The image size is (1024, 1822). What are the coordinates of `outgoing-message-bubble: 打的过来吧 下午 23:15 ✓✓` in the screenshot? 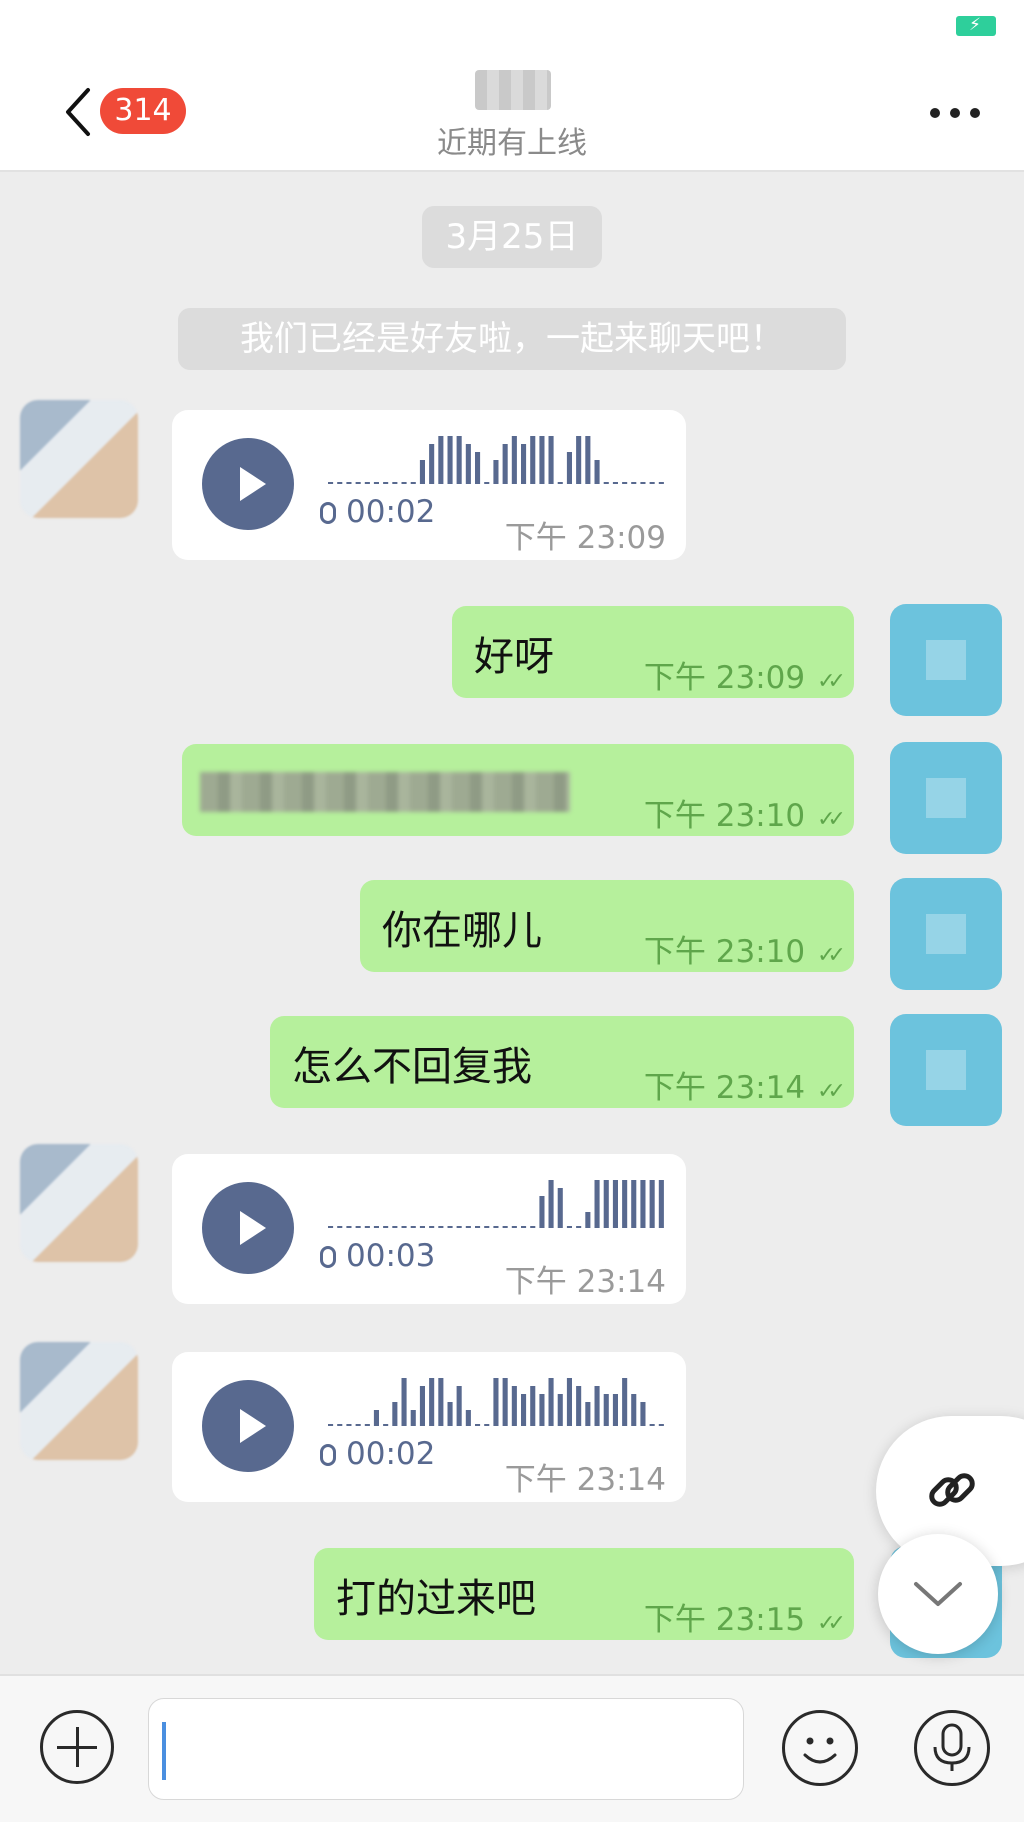 It's located at (584, 1594).